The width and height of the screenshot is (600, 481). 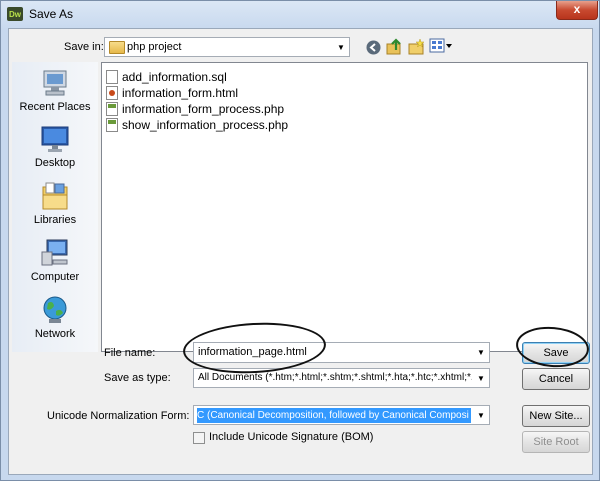 I want to click on places-bar: Recent Places Desktop Libraries Computer, so click(x=55, y=207).